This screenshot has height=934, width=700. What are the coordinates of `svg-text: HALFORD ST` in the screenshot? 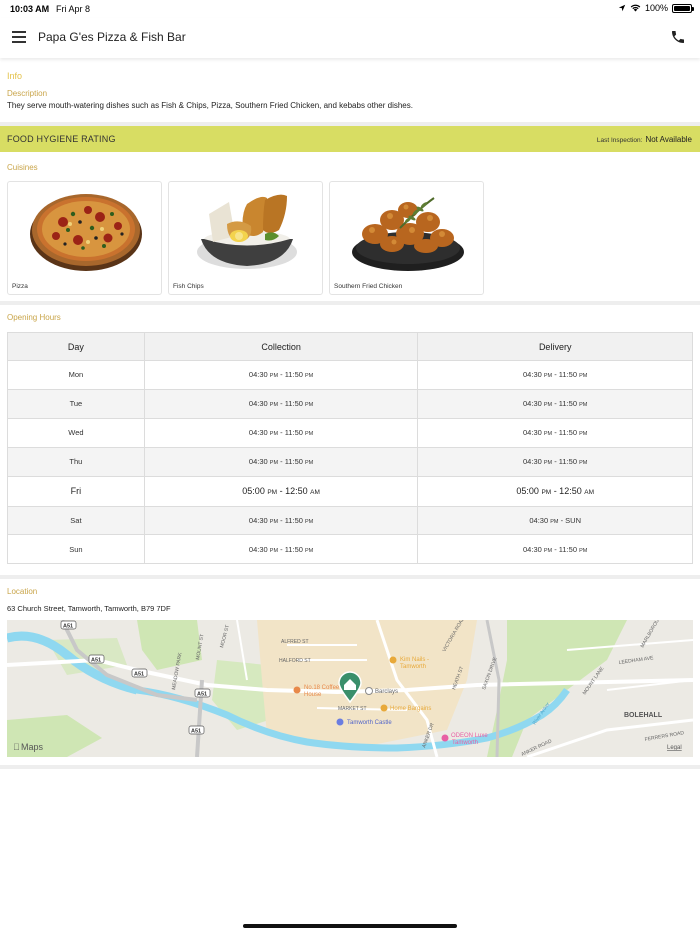 It's located at (295, 661).